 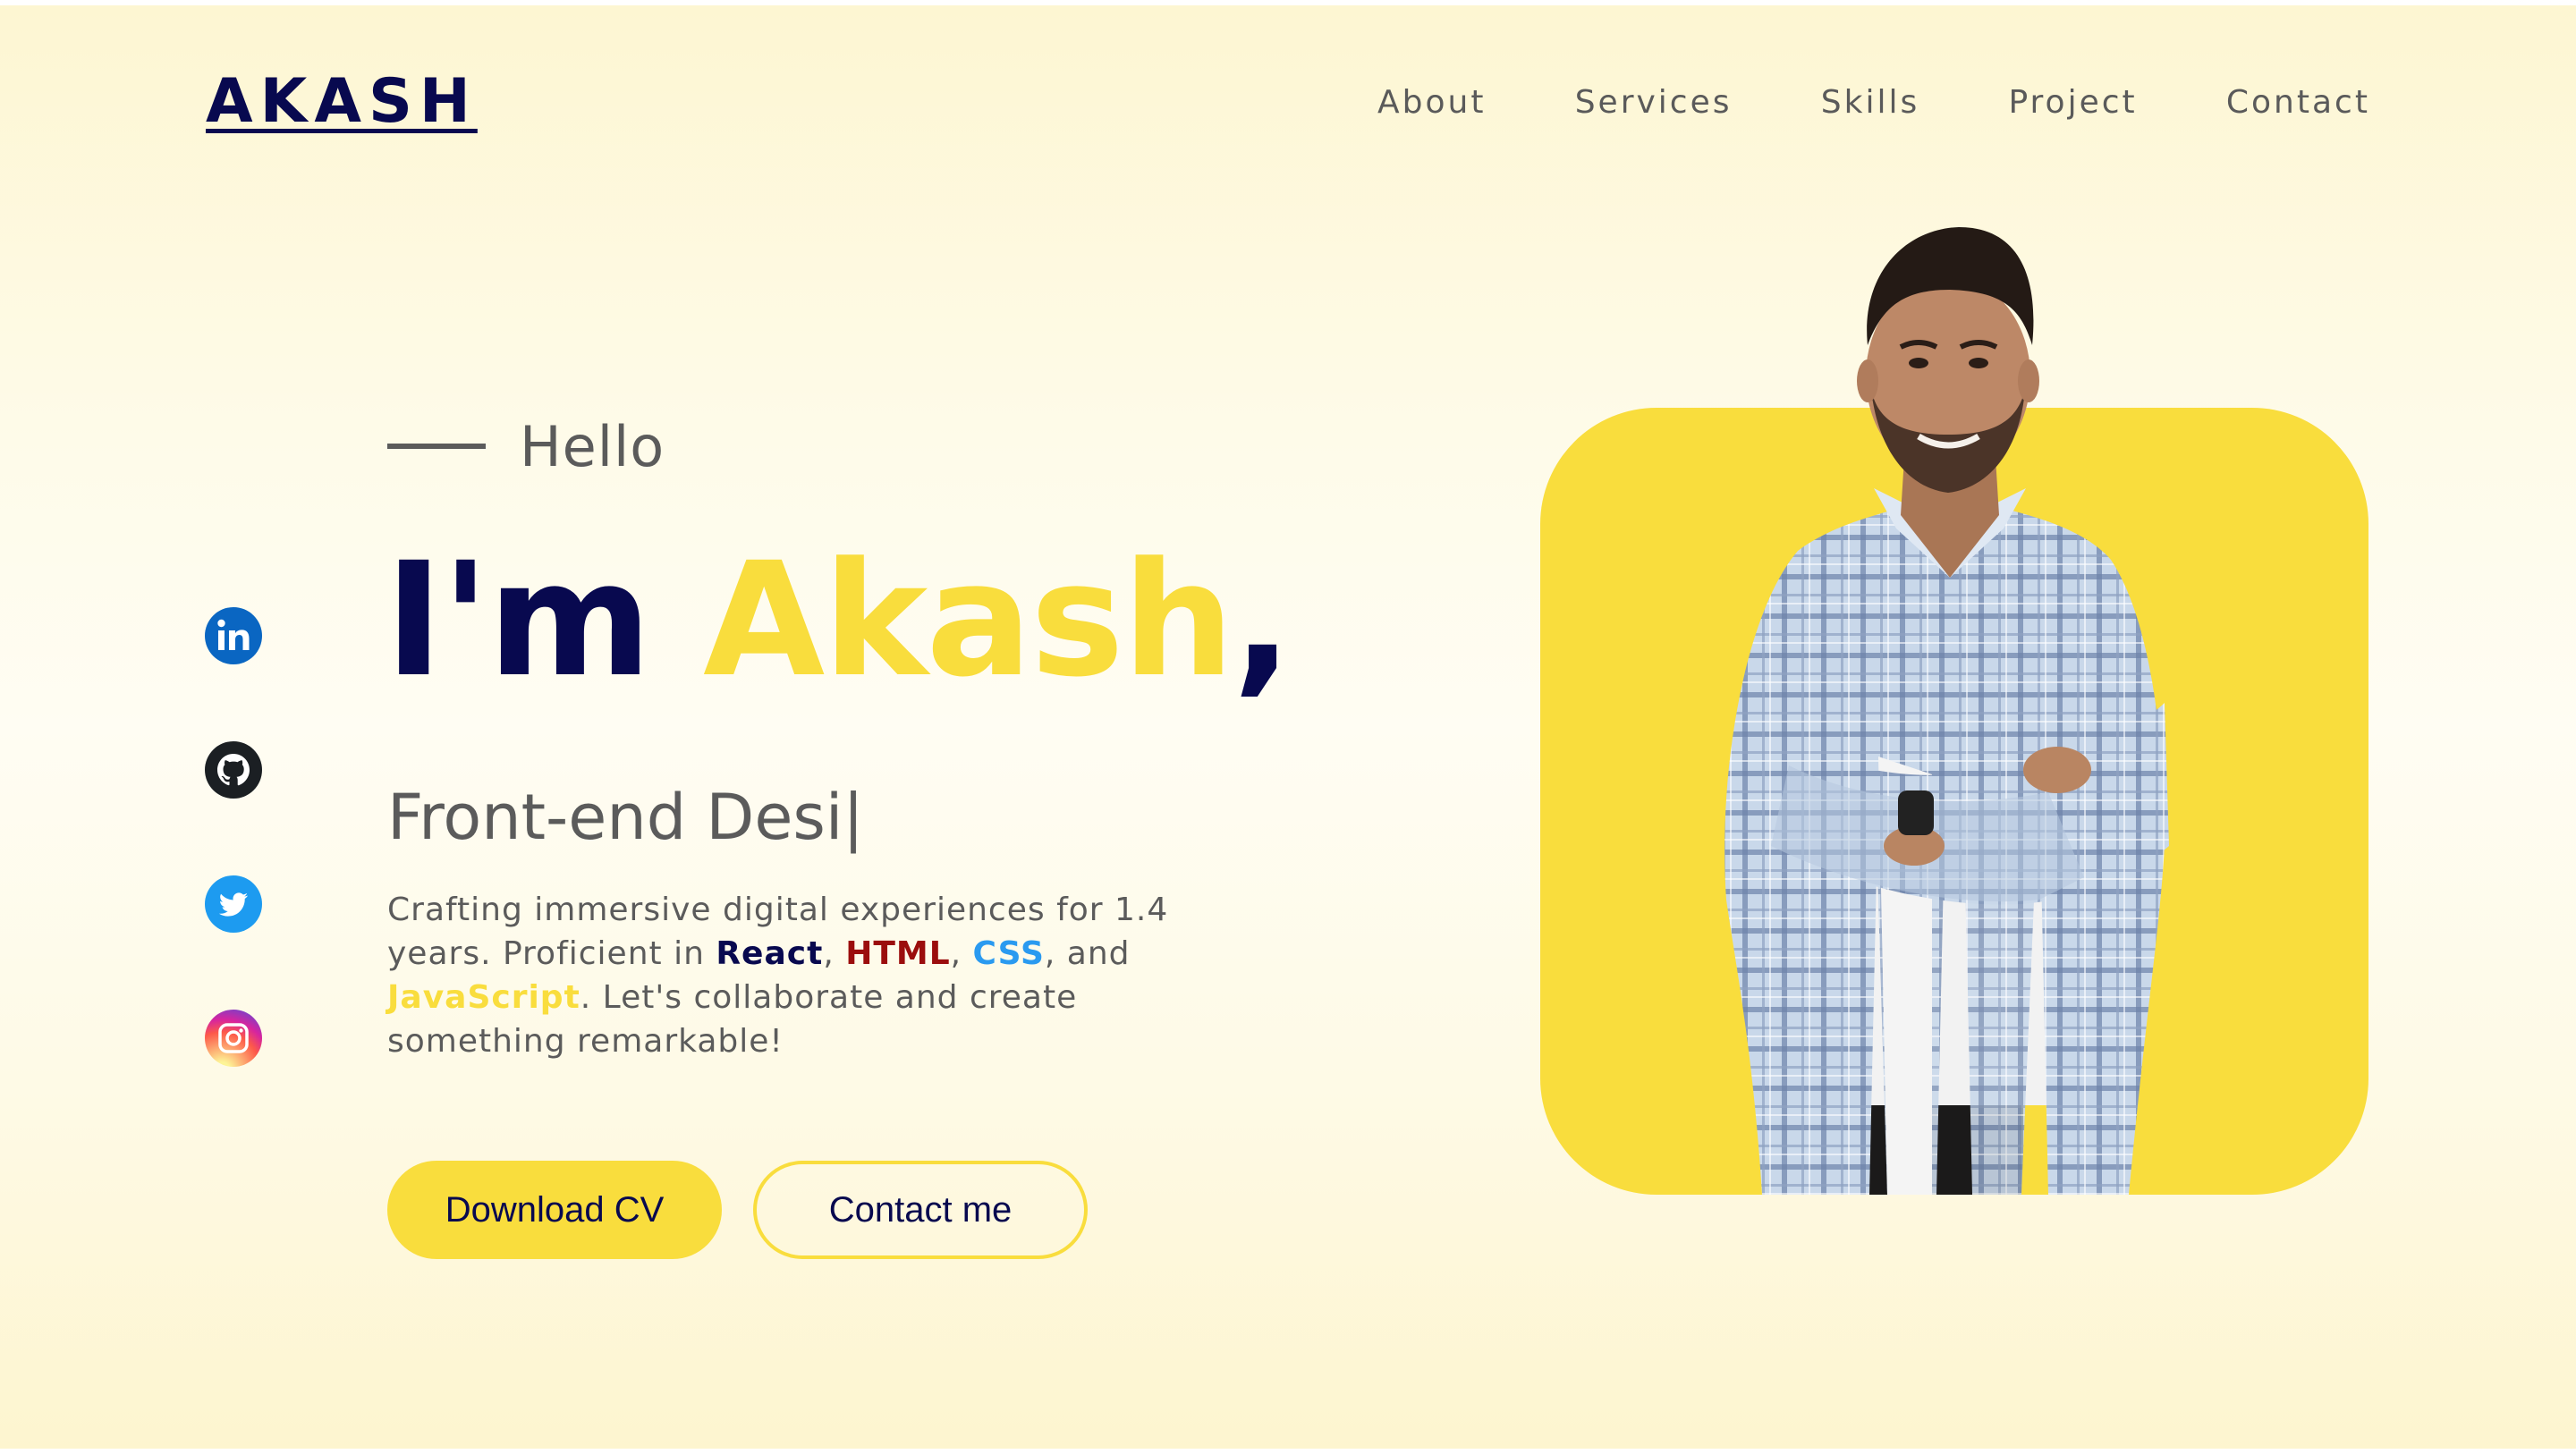 I want to click on bio-sep-1: ,, so click(x=834, y=954).